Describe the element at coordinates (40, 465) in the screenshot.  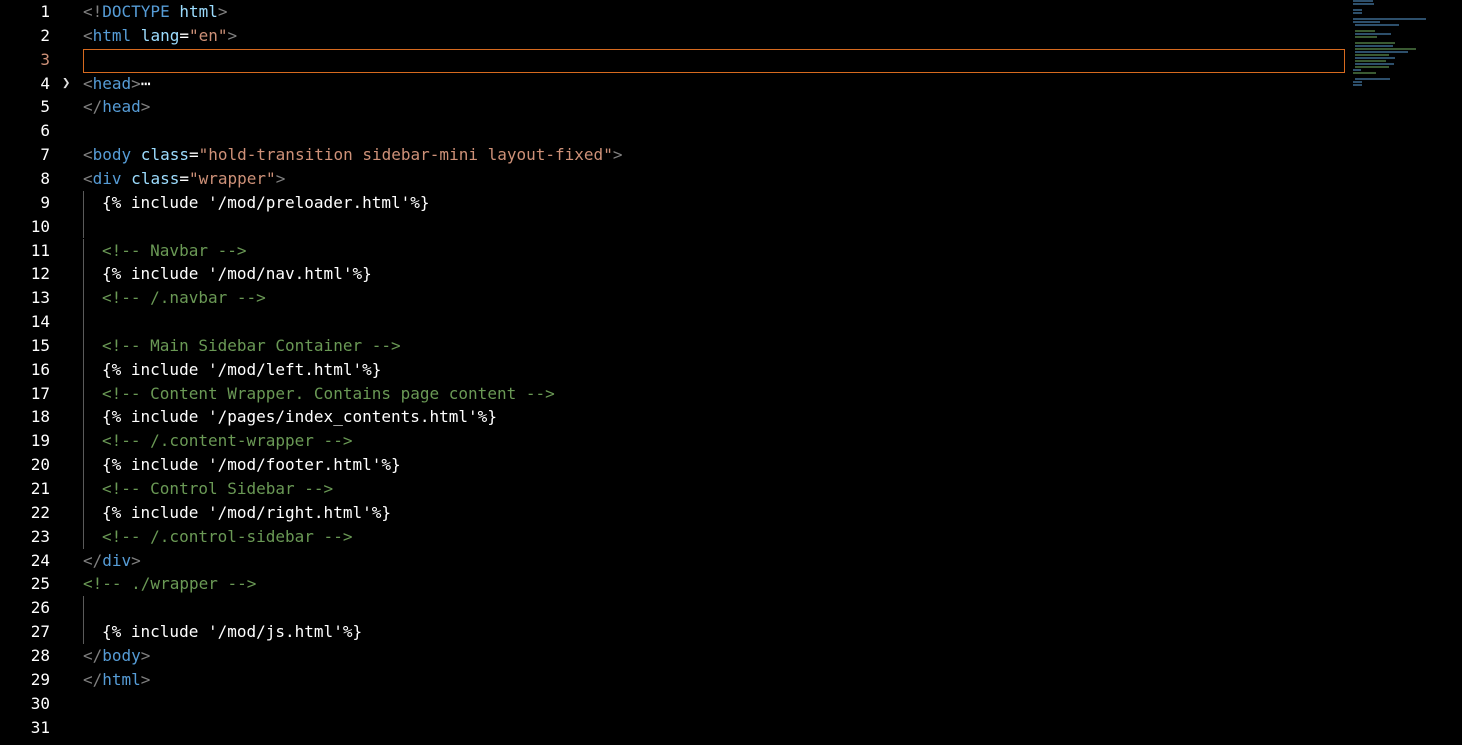
I see `gutter-row: 20` at that location.